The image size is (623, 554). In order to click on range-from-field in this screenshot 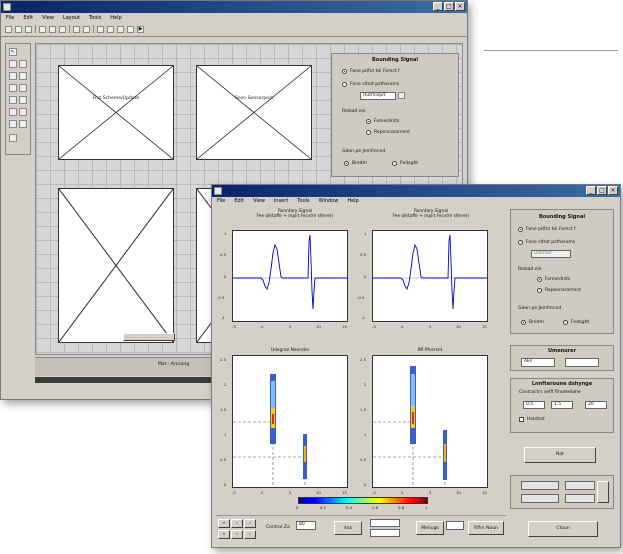, I will do `click(385, 523)`.